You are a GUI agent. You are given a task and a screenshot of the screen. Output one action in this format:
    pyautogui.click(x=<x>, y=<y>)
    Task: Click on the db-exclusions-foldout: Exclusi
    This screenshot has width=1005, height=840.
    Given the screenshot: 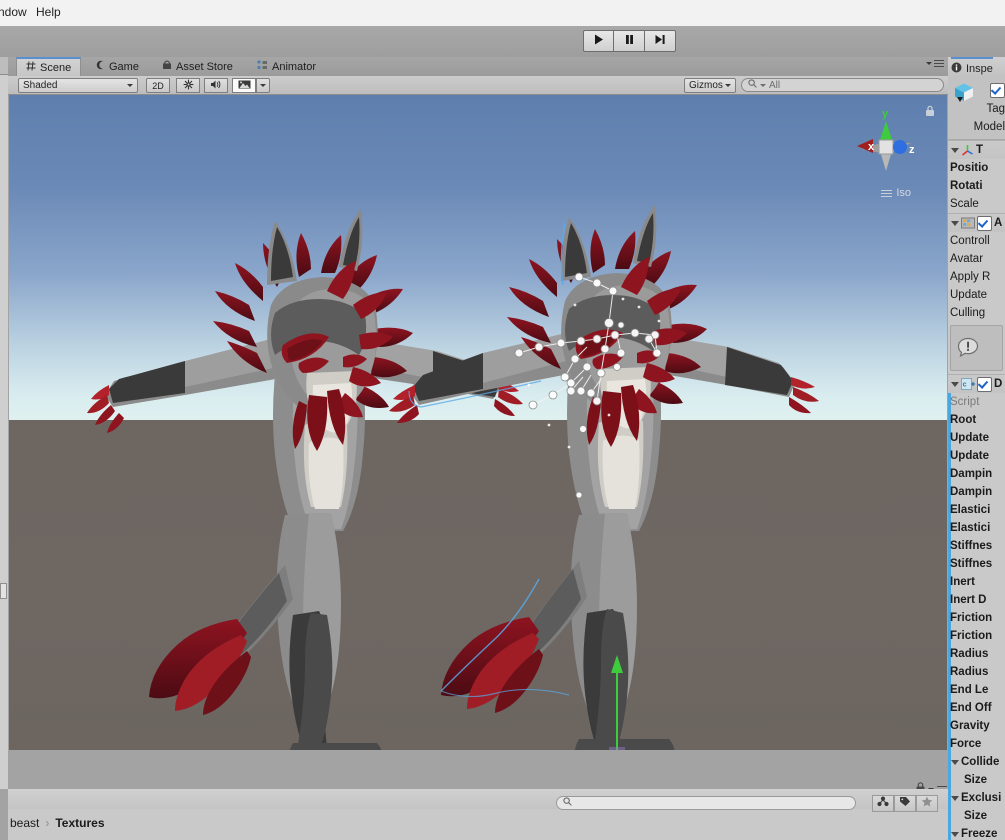 What is the action you would take?
    pyautogui.click(x=976, y=798)
    